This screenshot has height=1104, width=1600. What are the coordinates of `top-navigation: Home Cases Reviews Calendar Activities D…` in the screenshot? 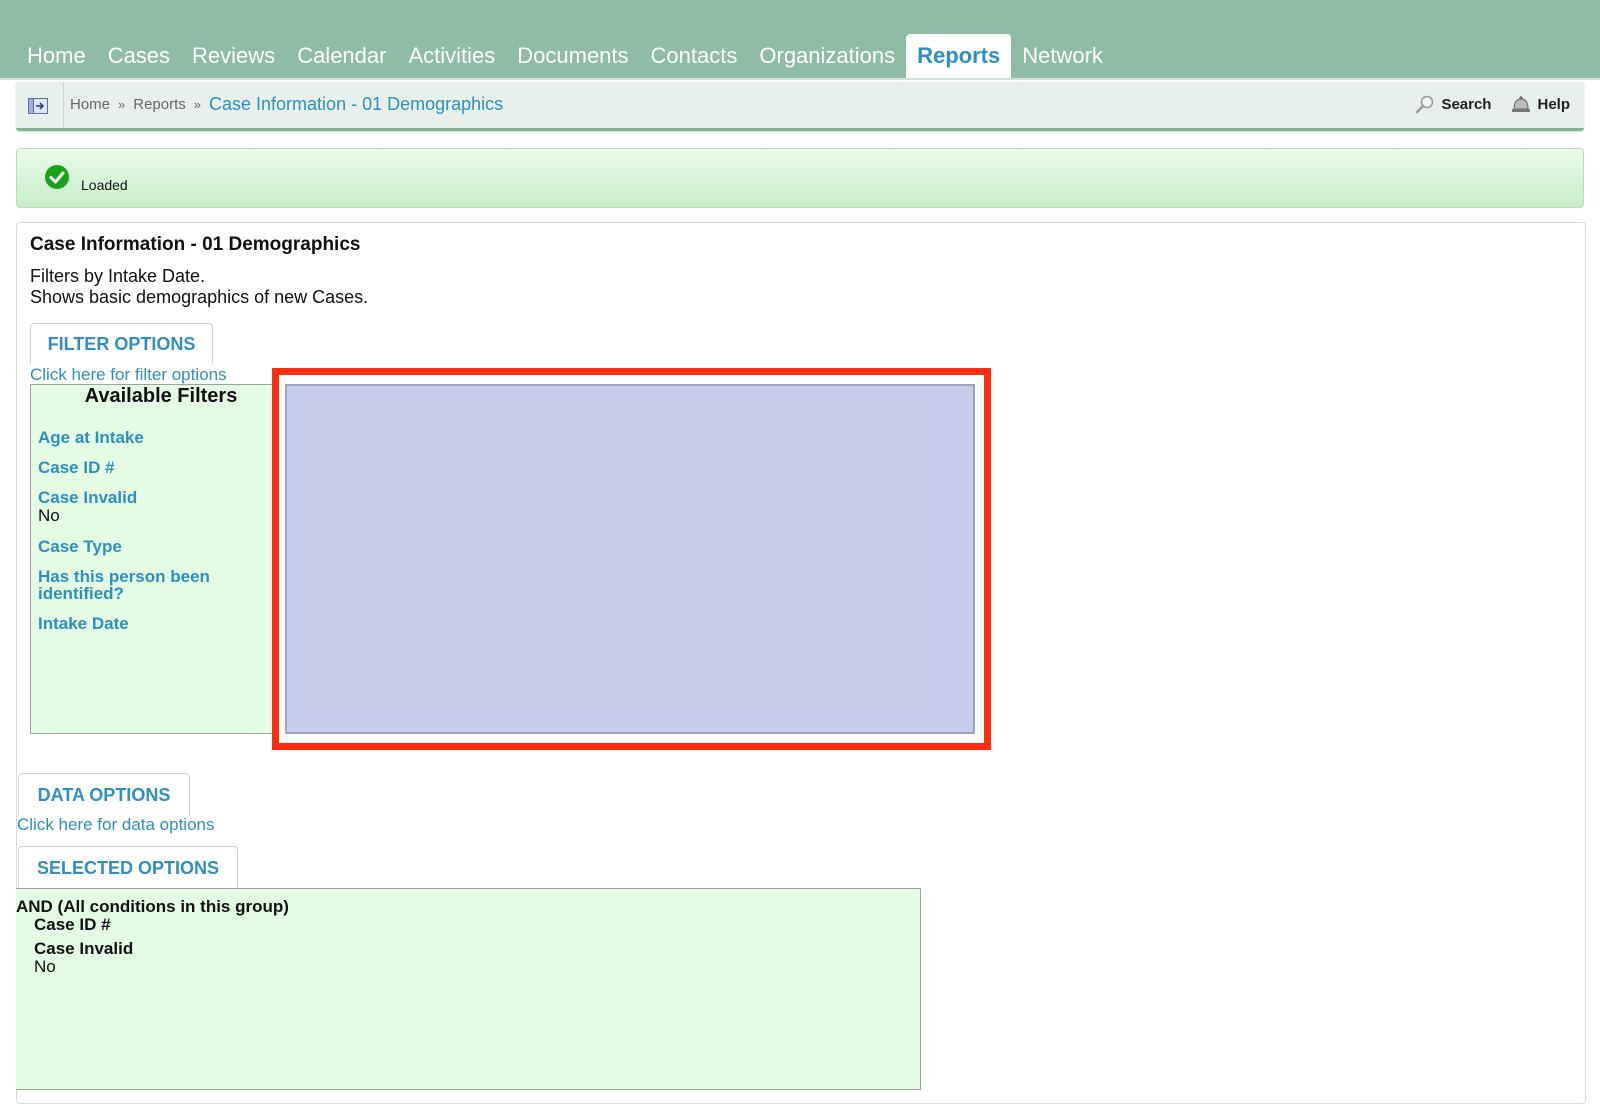 It's located at (800, 39).